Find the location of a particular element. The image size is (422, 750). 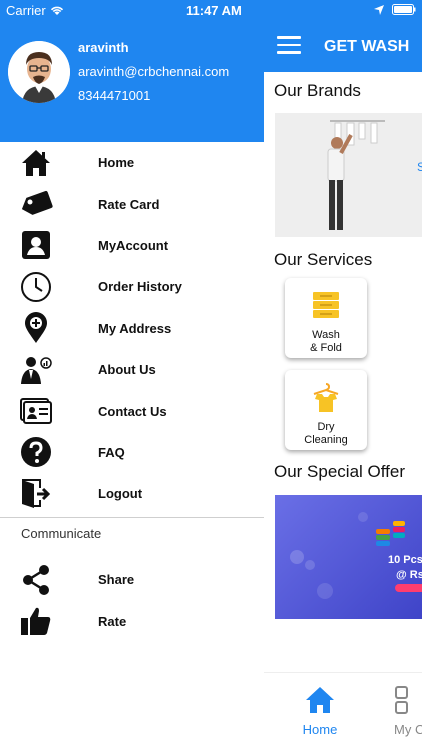

menu-item-logout: Logout is located at coordinates (132, 493).